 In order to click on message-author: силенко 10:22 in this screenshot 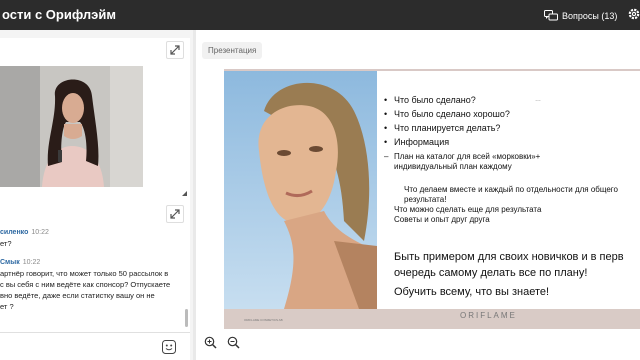, I will do `click(24, 232)`.